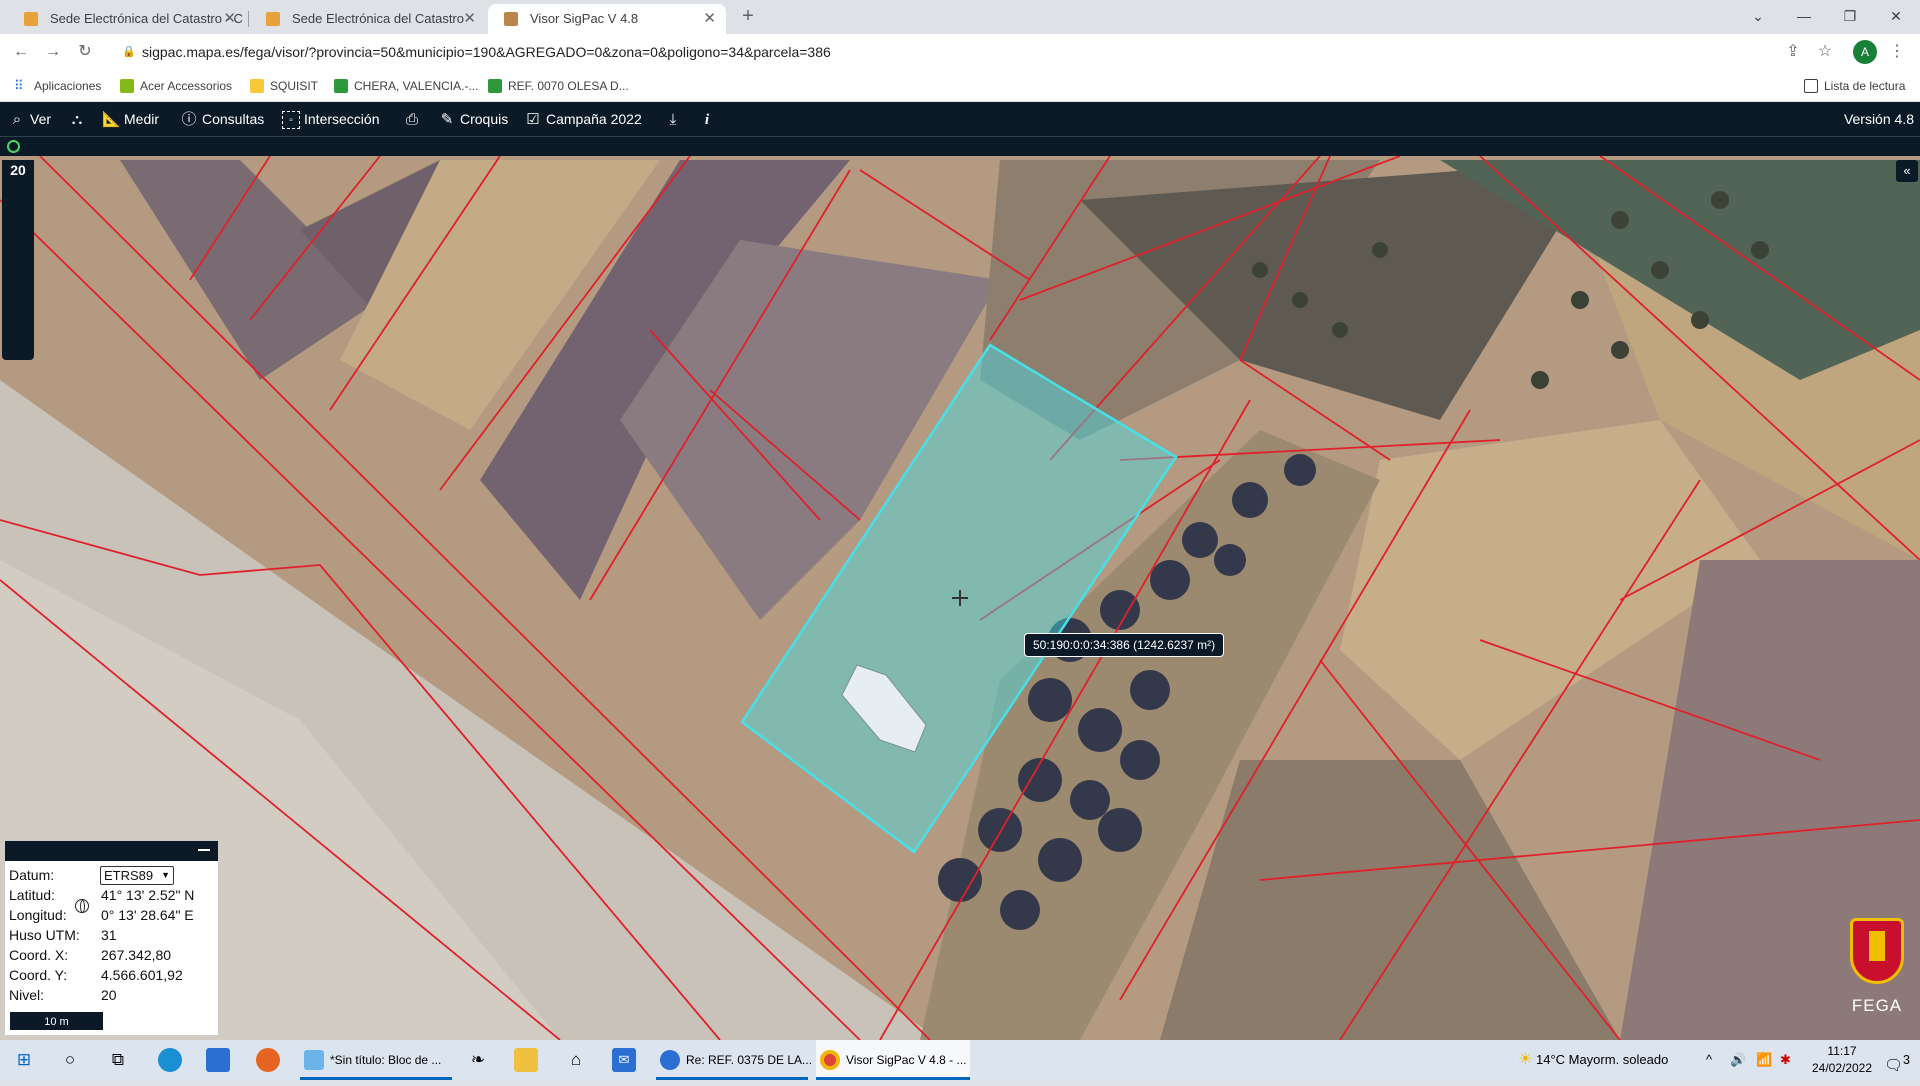  What do you see at coordinates (576, 1060) in the screenshot?
I see `home-icon: ⌂` at bounding box center [576, 1060].